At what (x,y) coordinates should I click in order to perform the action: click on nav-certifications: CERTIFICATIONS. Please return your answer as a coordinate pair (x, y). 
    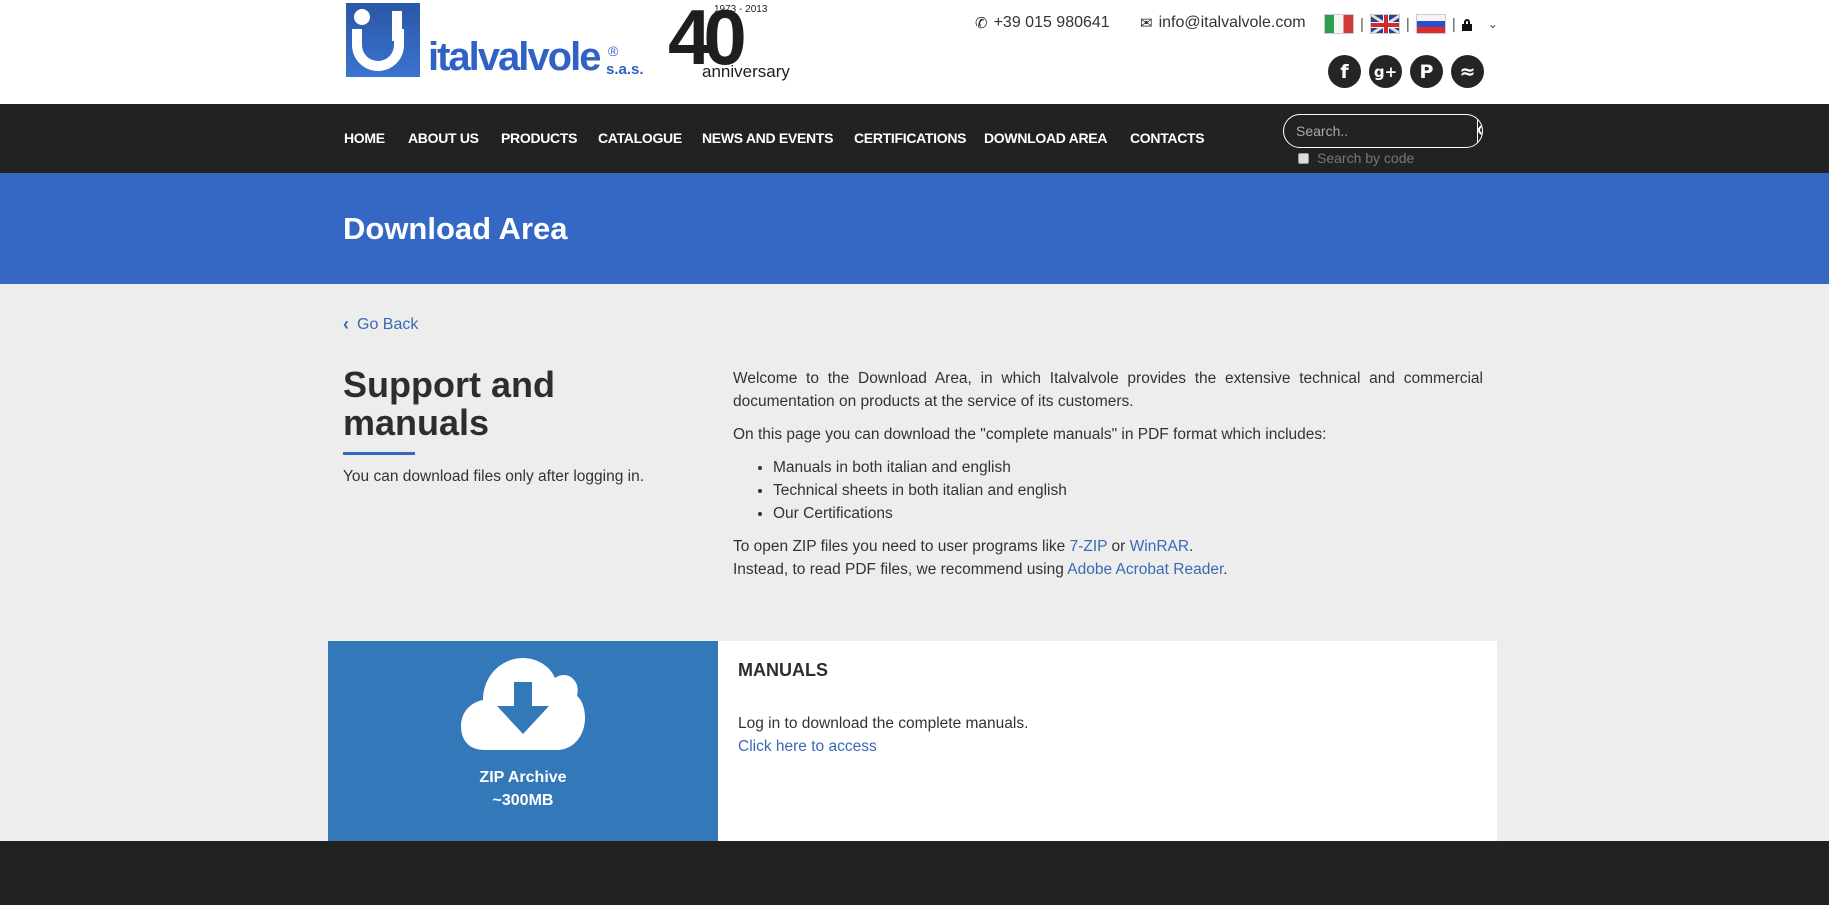
    Looking at the image, I should click on (910, 138).